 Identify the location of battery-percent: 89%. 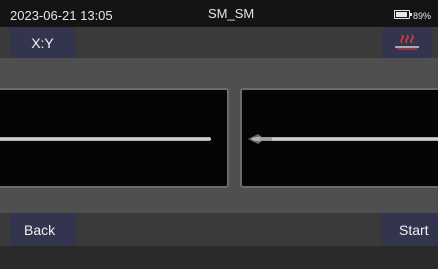
(422, 16).